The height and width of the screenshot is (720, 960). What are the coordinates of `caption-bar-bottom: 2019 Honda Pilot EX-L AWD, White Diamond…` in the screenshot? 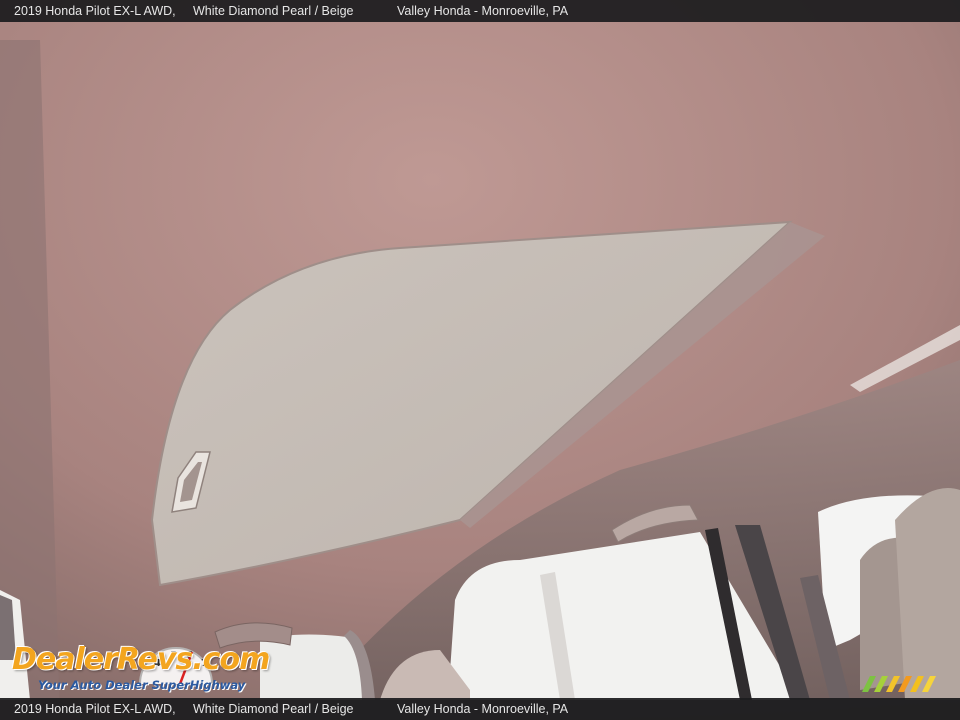 It's located at (480, 709).